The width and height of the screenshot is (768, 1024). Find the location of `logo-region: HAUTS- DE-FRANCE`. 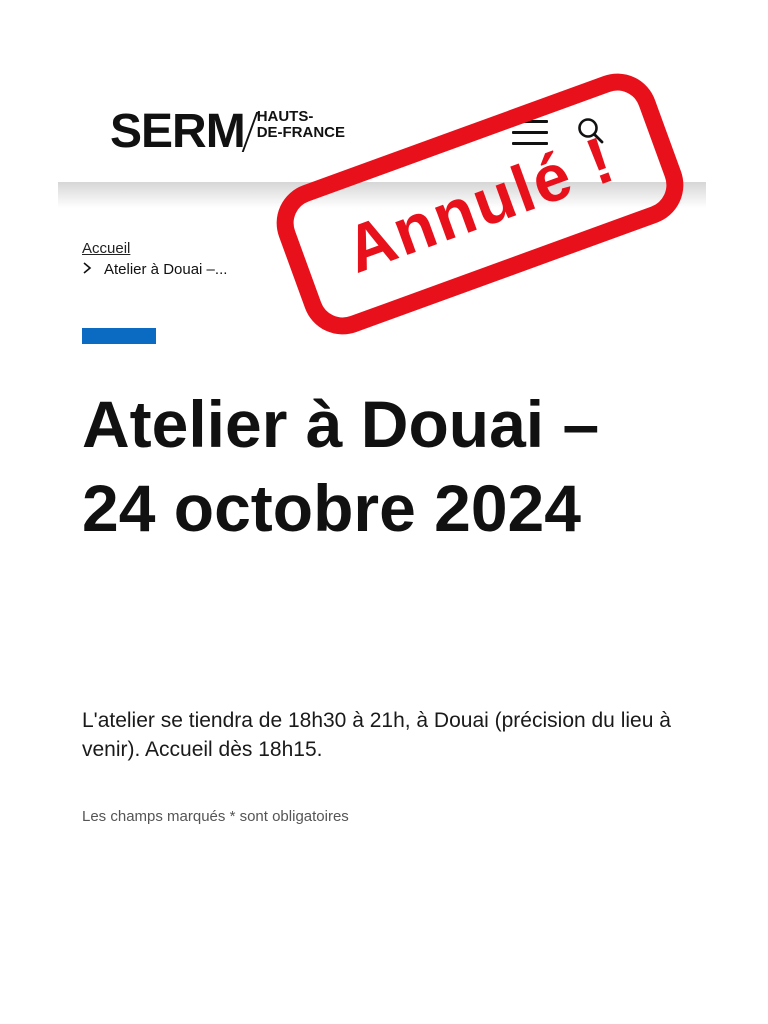

logo-region: HAUTS- DE-FRANCE is located at coordinates (301, 125).